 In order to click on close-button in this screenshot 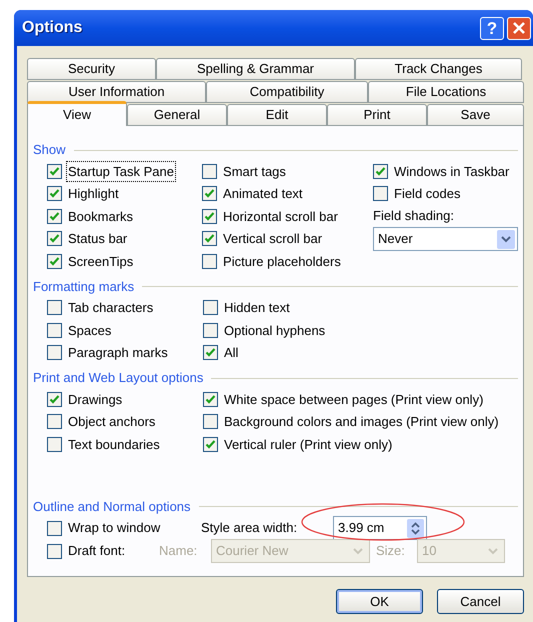, I will do `click(519, 28)`.